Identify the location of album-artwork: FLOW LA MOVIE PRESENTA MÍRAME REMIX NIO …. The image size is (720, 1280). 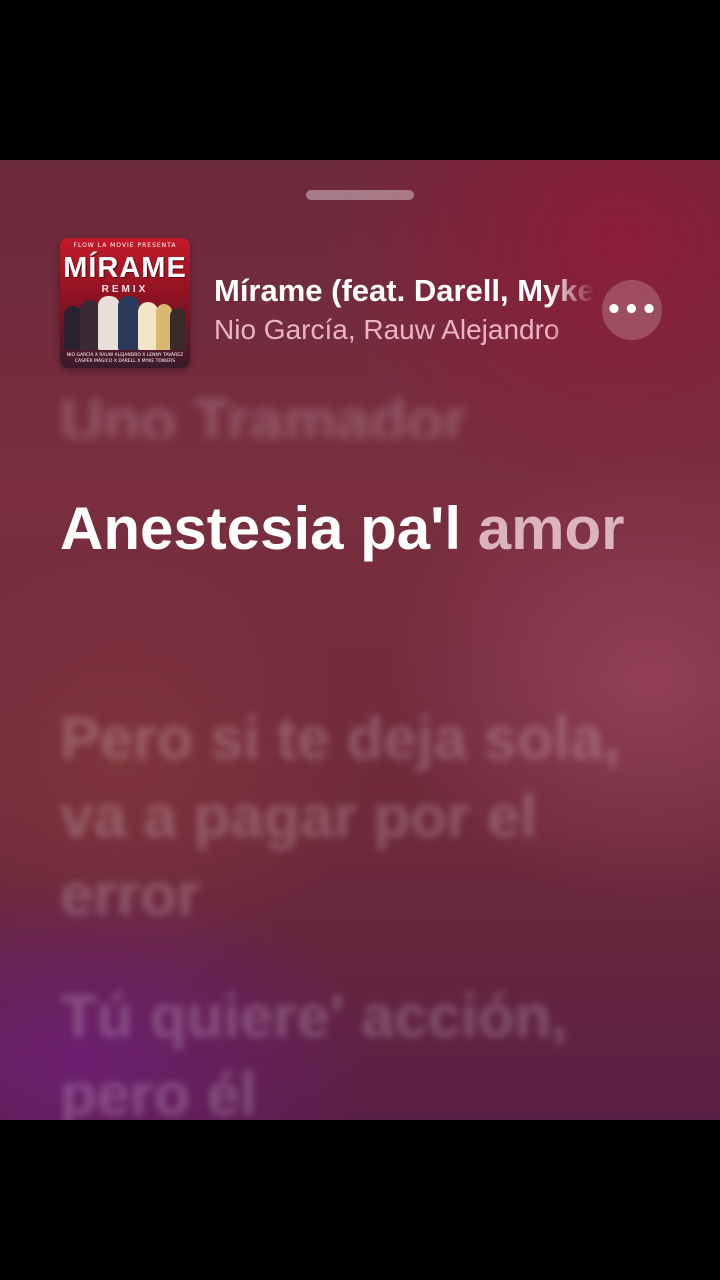
(125, 303).